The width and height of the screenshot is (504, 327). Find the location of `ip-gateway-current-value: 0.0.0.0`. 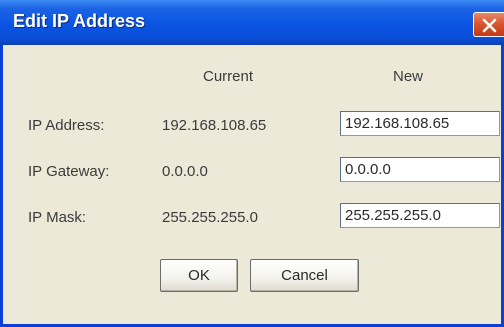

ip-gateway-current-value: 0.0.0.0 is located at coordinates (185, 171).